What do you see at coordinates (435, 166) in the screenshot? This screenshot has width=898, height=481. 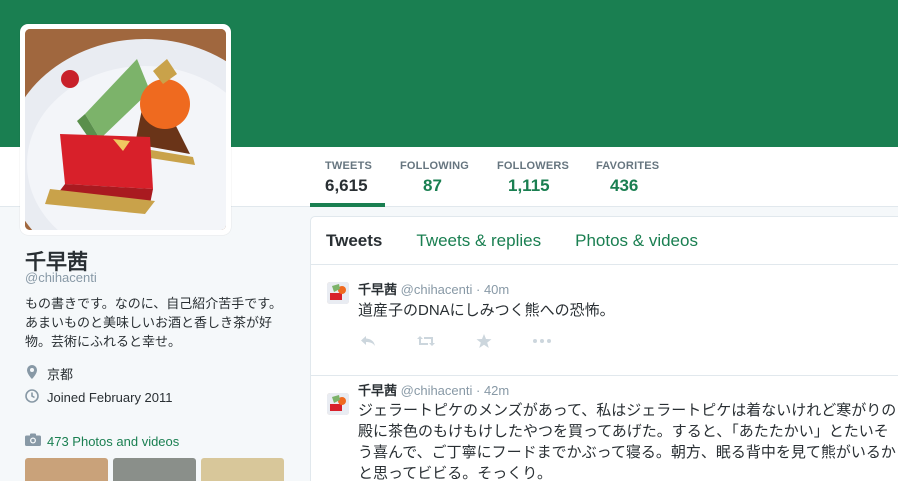 I see `stat-following-label: FOLLOWING` at bounding box center [435, 166].